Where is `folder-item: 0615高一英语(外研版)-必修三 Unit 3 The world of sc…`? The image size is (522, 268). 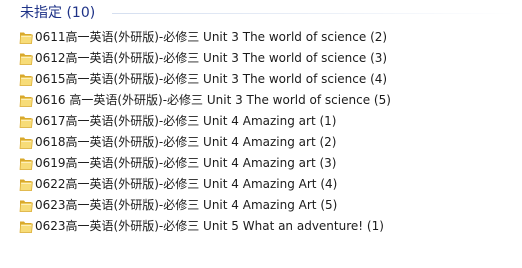
folder-item: 0615高一英语(外研版)-必修三 Unit 3 The world of sc… is located at coordinates (261, 79).